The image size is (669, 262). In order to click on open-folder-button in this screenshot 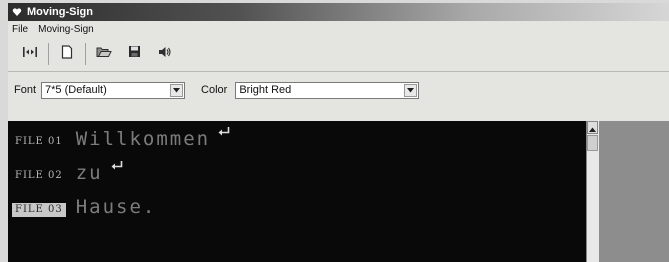, I will do `click(104, 54)`.